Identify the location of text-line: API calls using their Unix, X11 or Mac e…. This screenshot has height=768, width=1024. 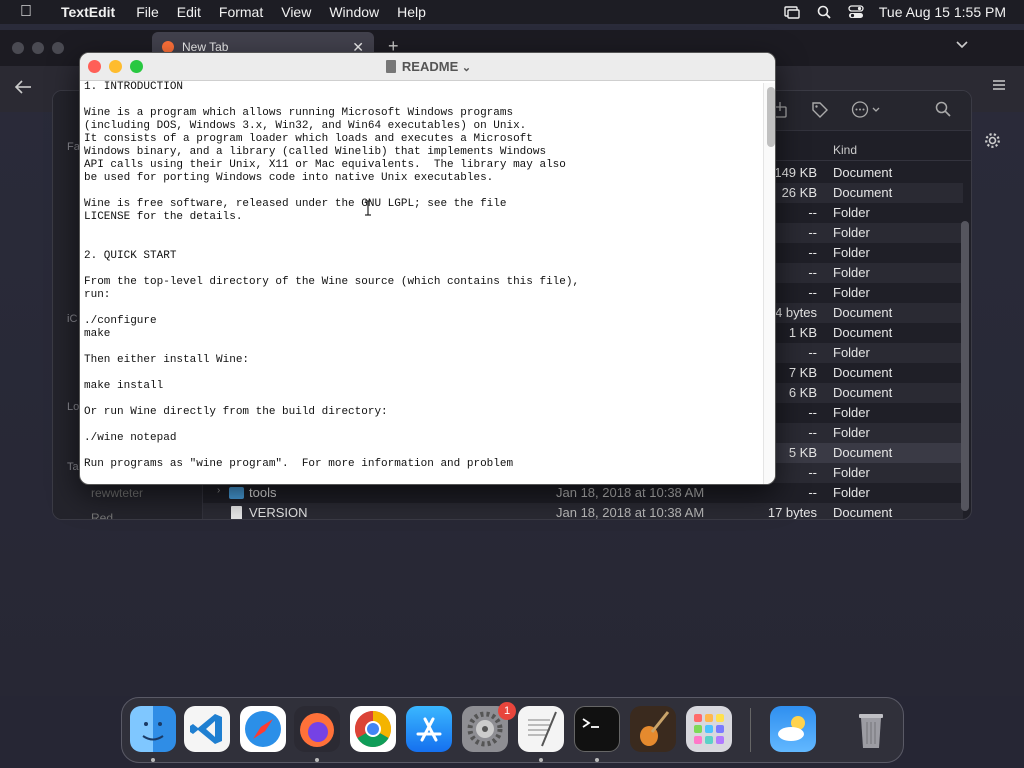
(325, 165).